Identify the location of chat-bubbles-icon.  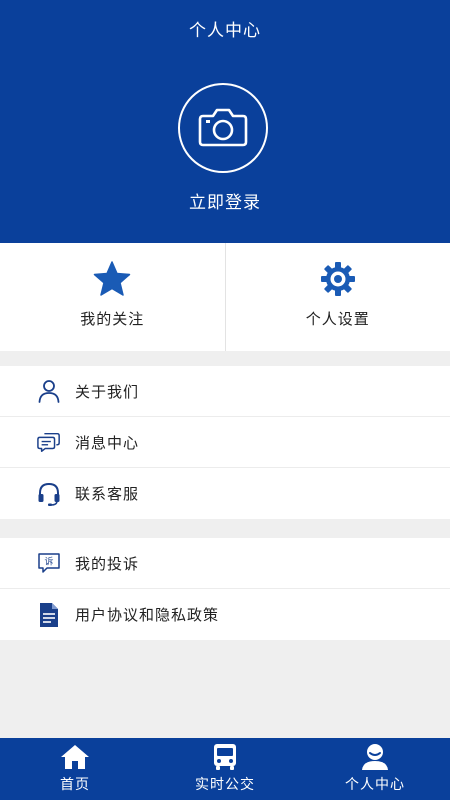
(49, 442).